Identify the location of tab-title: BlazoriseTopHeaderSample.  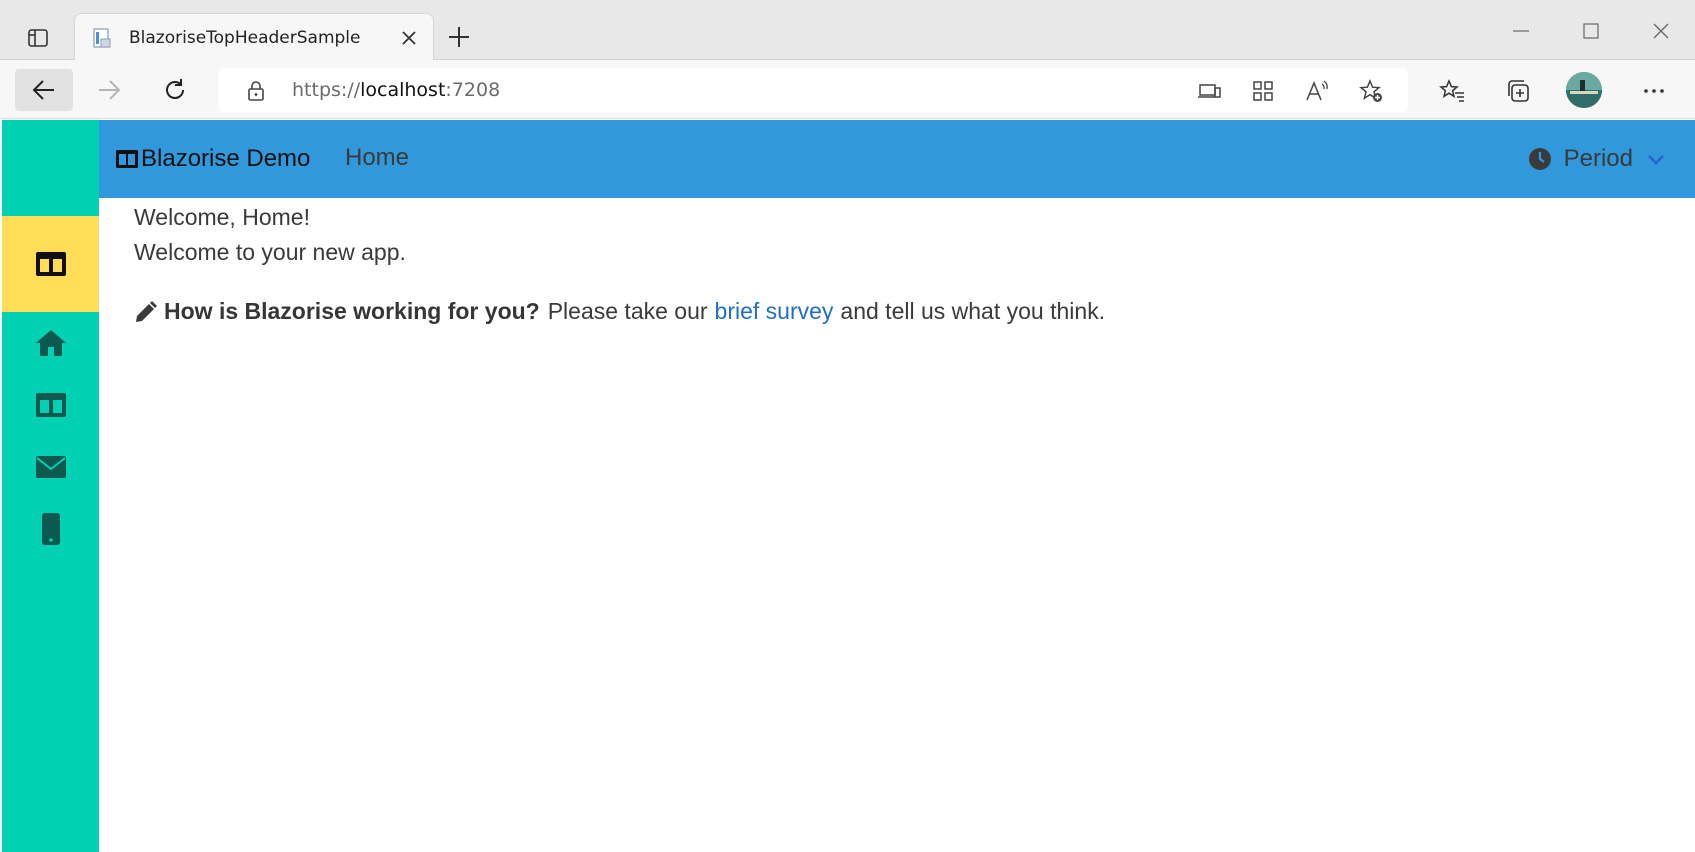
(245, 38).